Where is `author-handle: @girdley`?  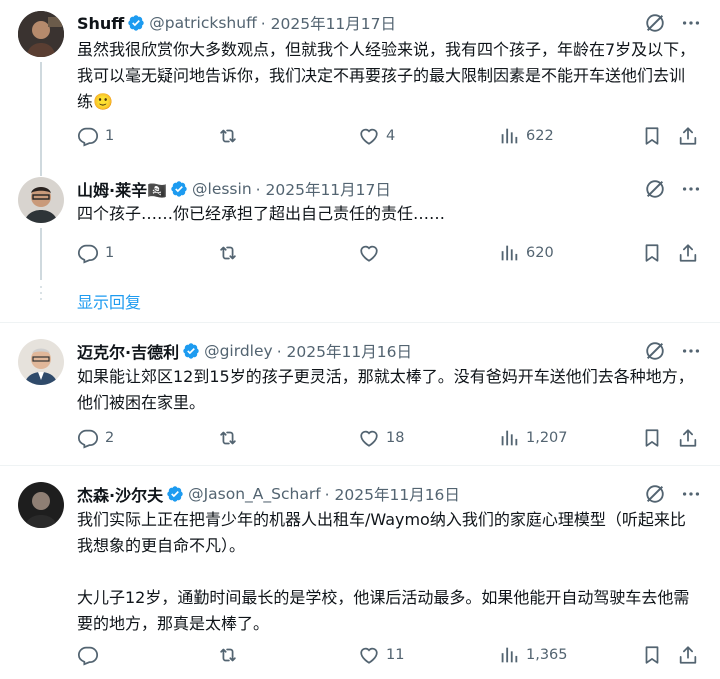 author-handle: @girdley is located at coordinates (238, 351).